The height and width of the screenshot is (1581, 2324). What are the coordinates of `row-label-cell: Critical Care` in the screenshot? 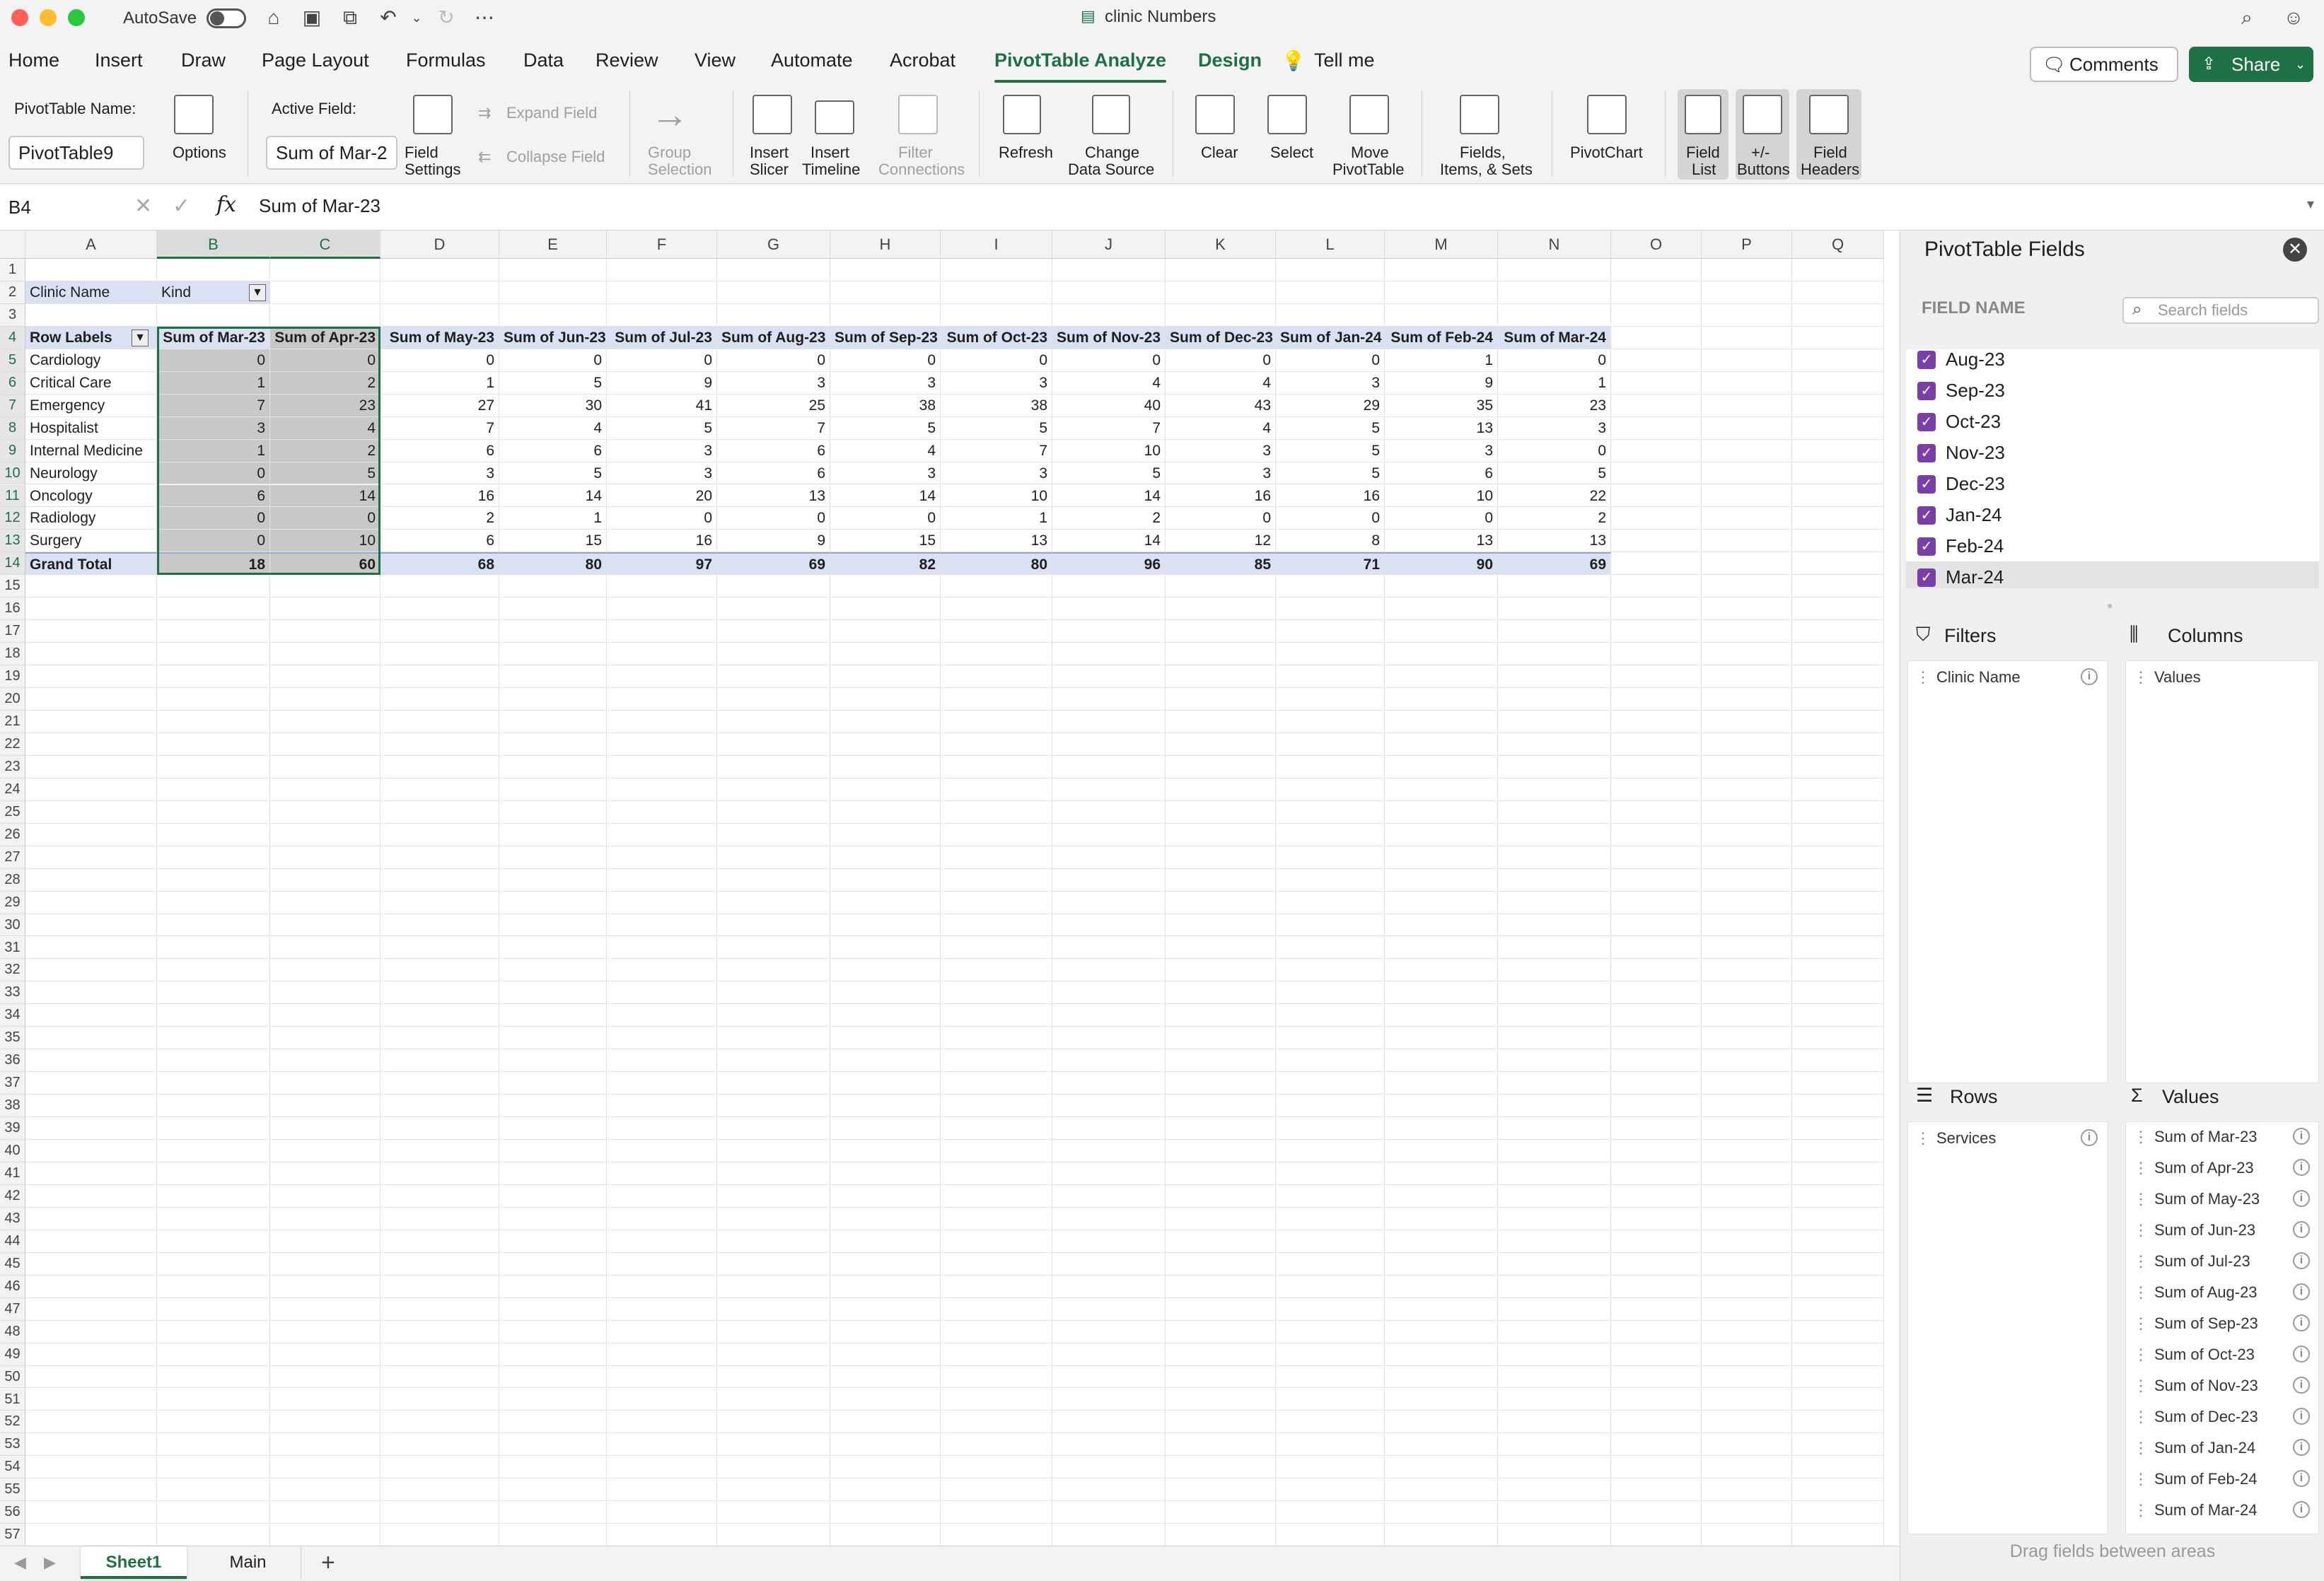 It's located at (91, 383).